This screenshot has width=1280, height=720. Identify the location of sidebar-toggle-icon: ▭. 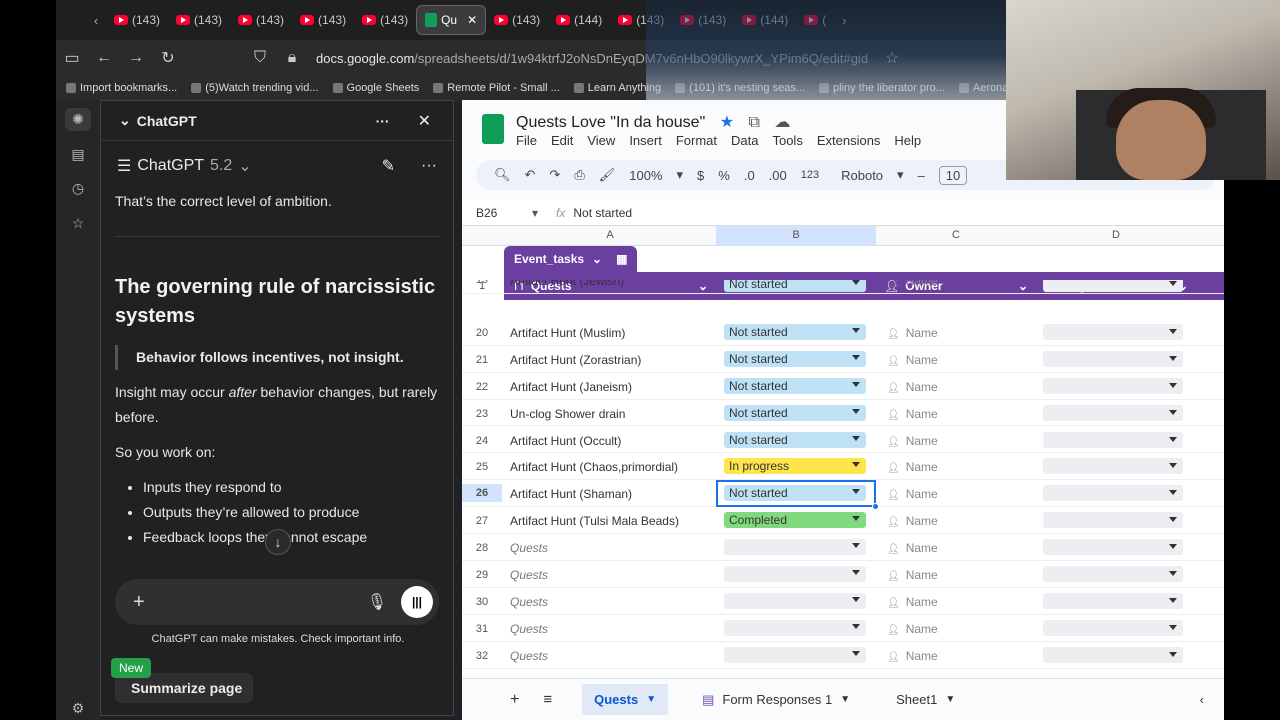
(72, 58).